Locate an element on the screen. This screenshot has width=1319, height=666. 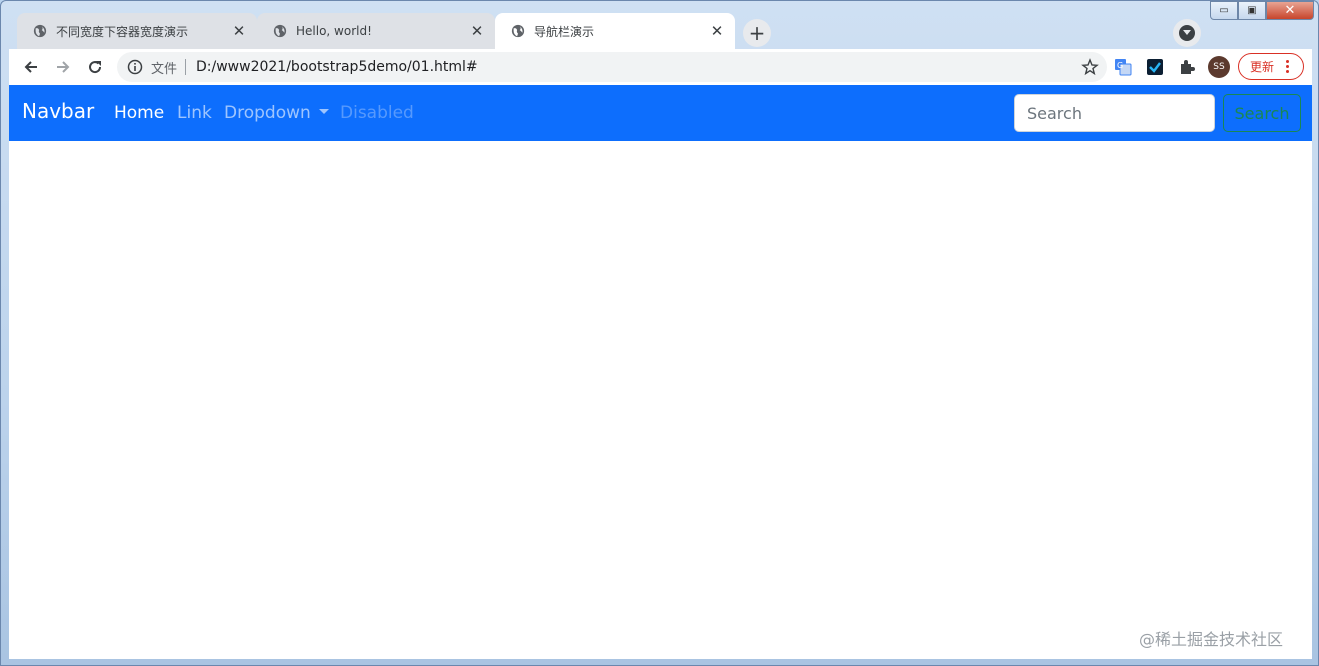
tab-container-width-demo: 不同宽度下容器宽度演示 ✕ is located at coordinates (137, 31).